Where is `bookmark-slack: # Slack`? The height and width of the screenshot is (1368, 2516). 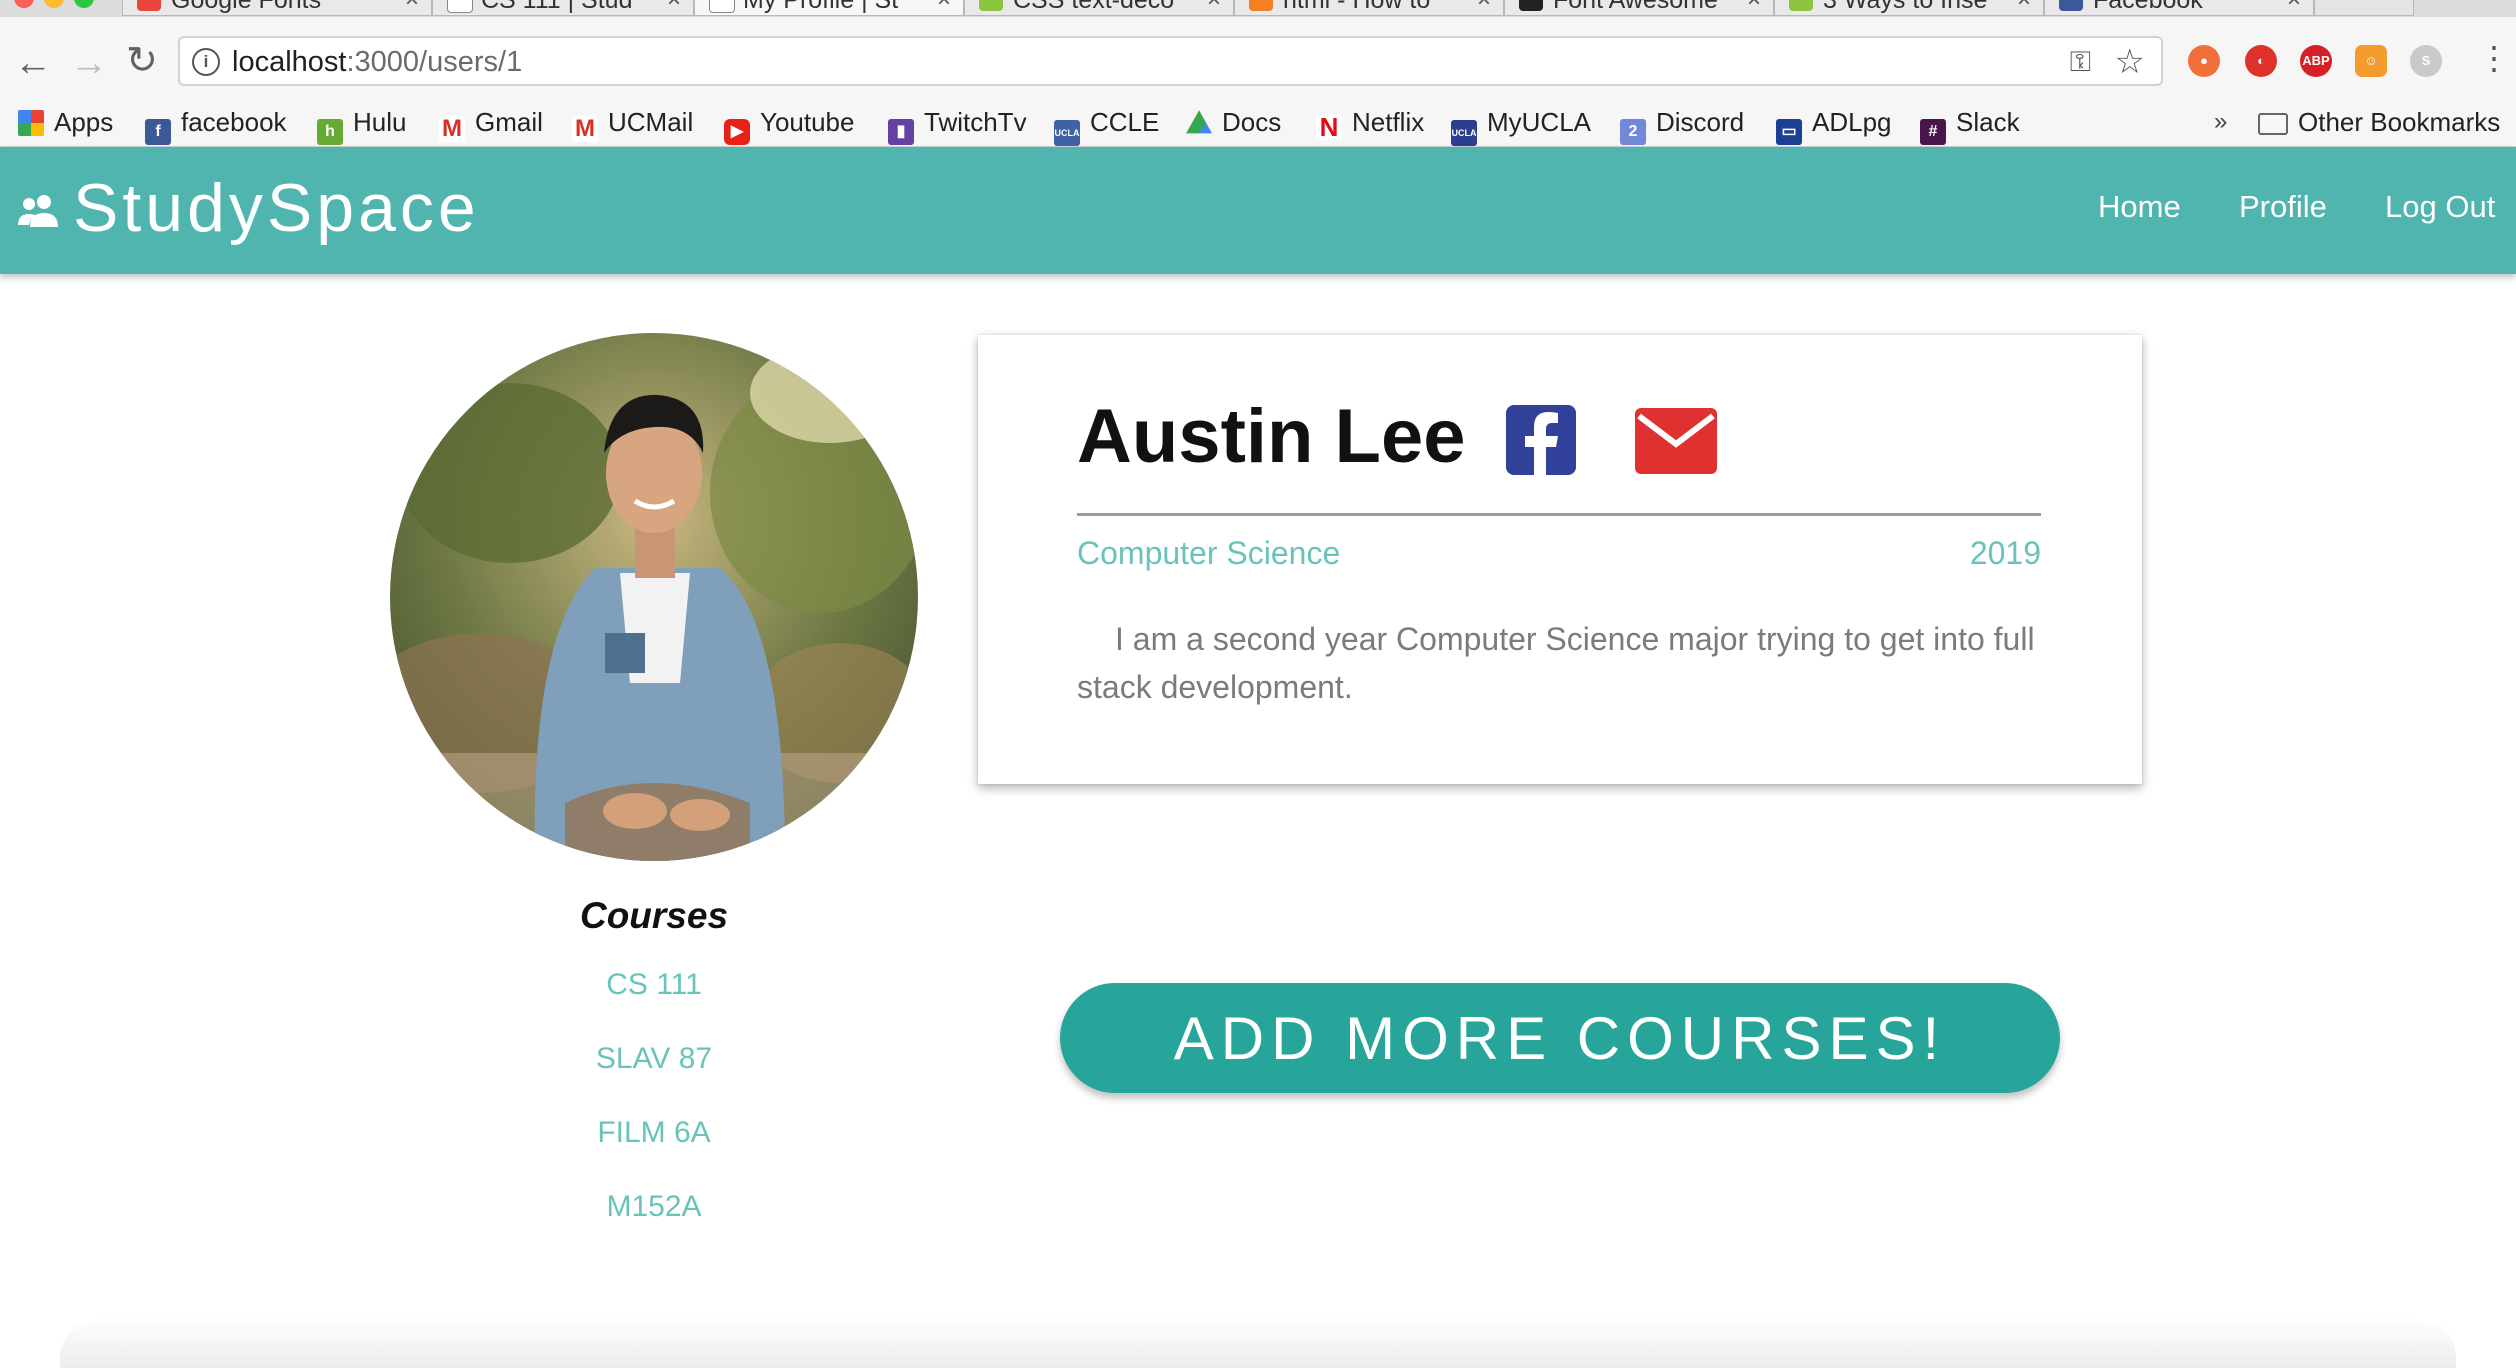 bookmark-slack: # Slack is located at coordinates (1970, 123).